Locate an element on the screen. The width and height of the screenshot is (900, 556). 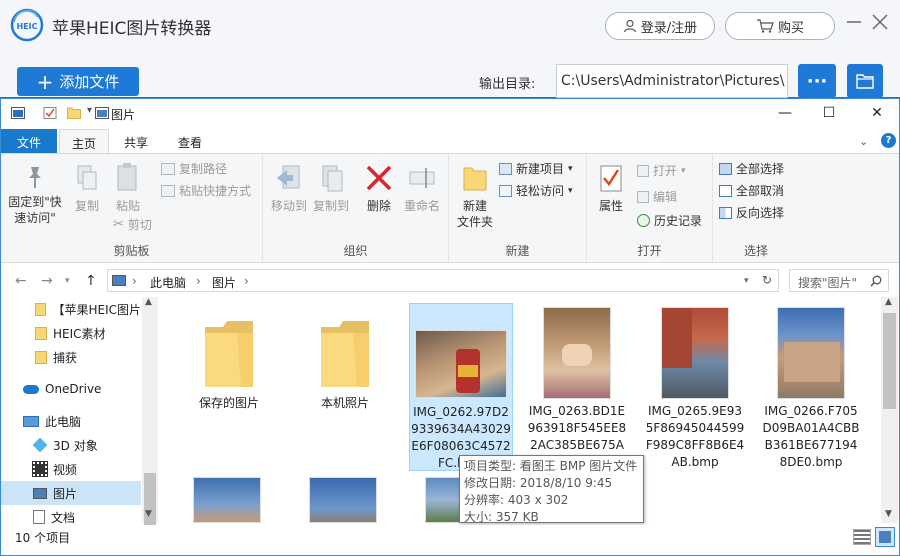
open-button: 打开 ▾ is located at coordinates (661, 170).